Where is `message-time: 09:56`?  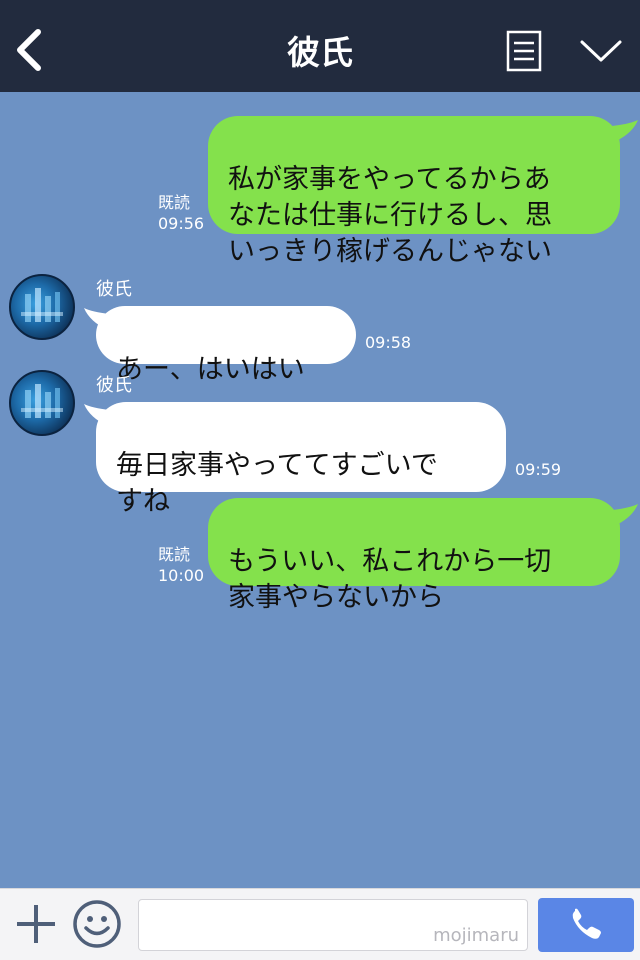 message-time: 09:56 is located at coordinates (181, 223).